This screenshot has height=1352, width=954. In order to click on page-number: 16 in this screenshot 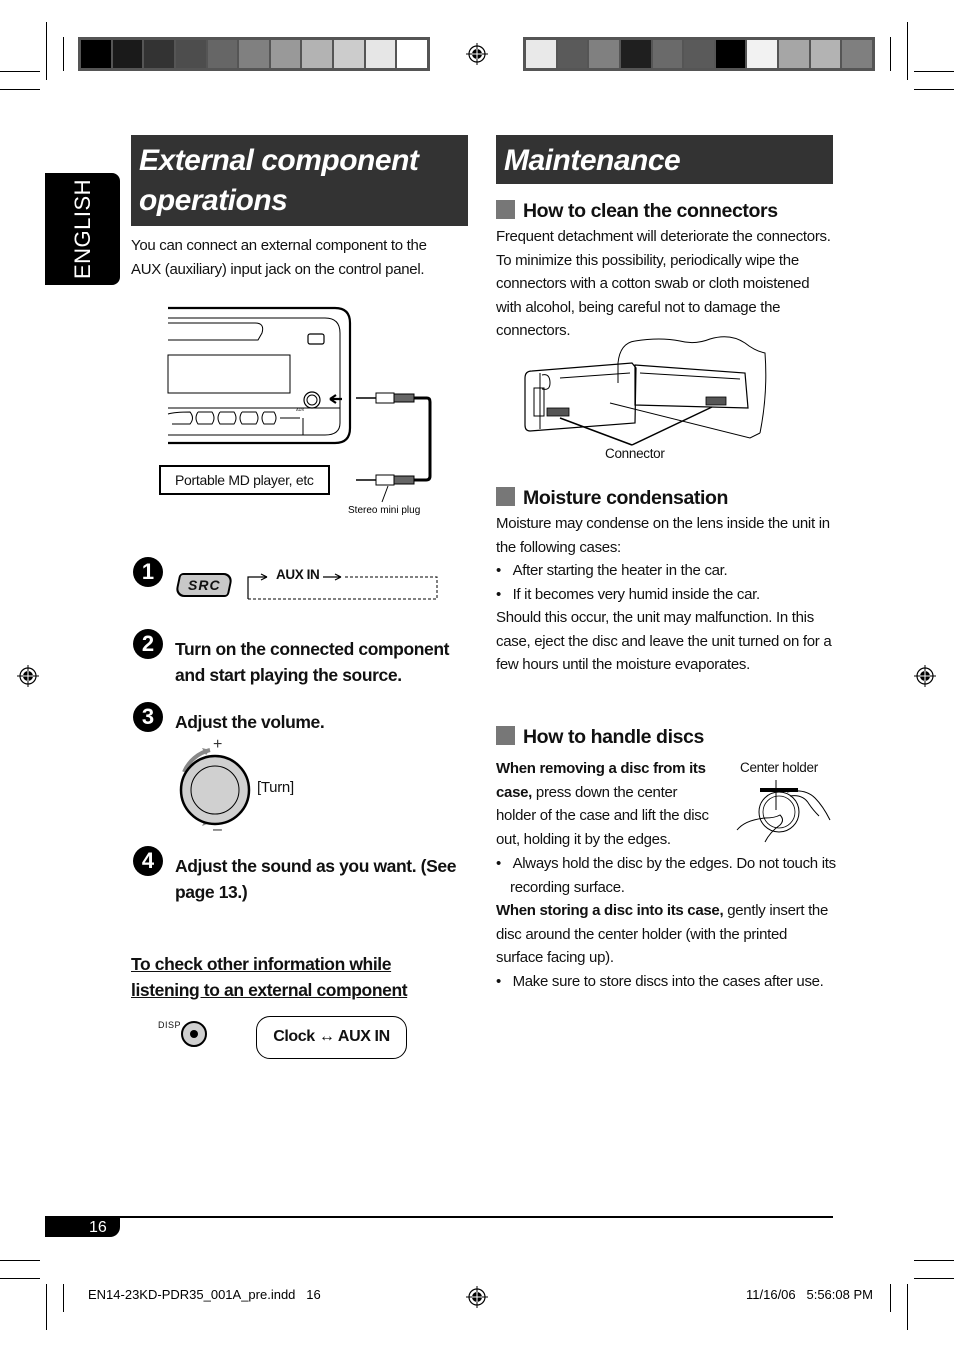, I will do `click(98, 1227)`.